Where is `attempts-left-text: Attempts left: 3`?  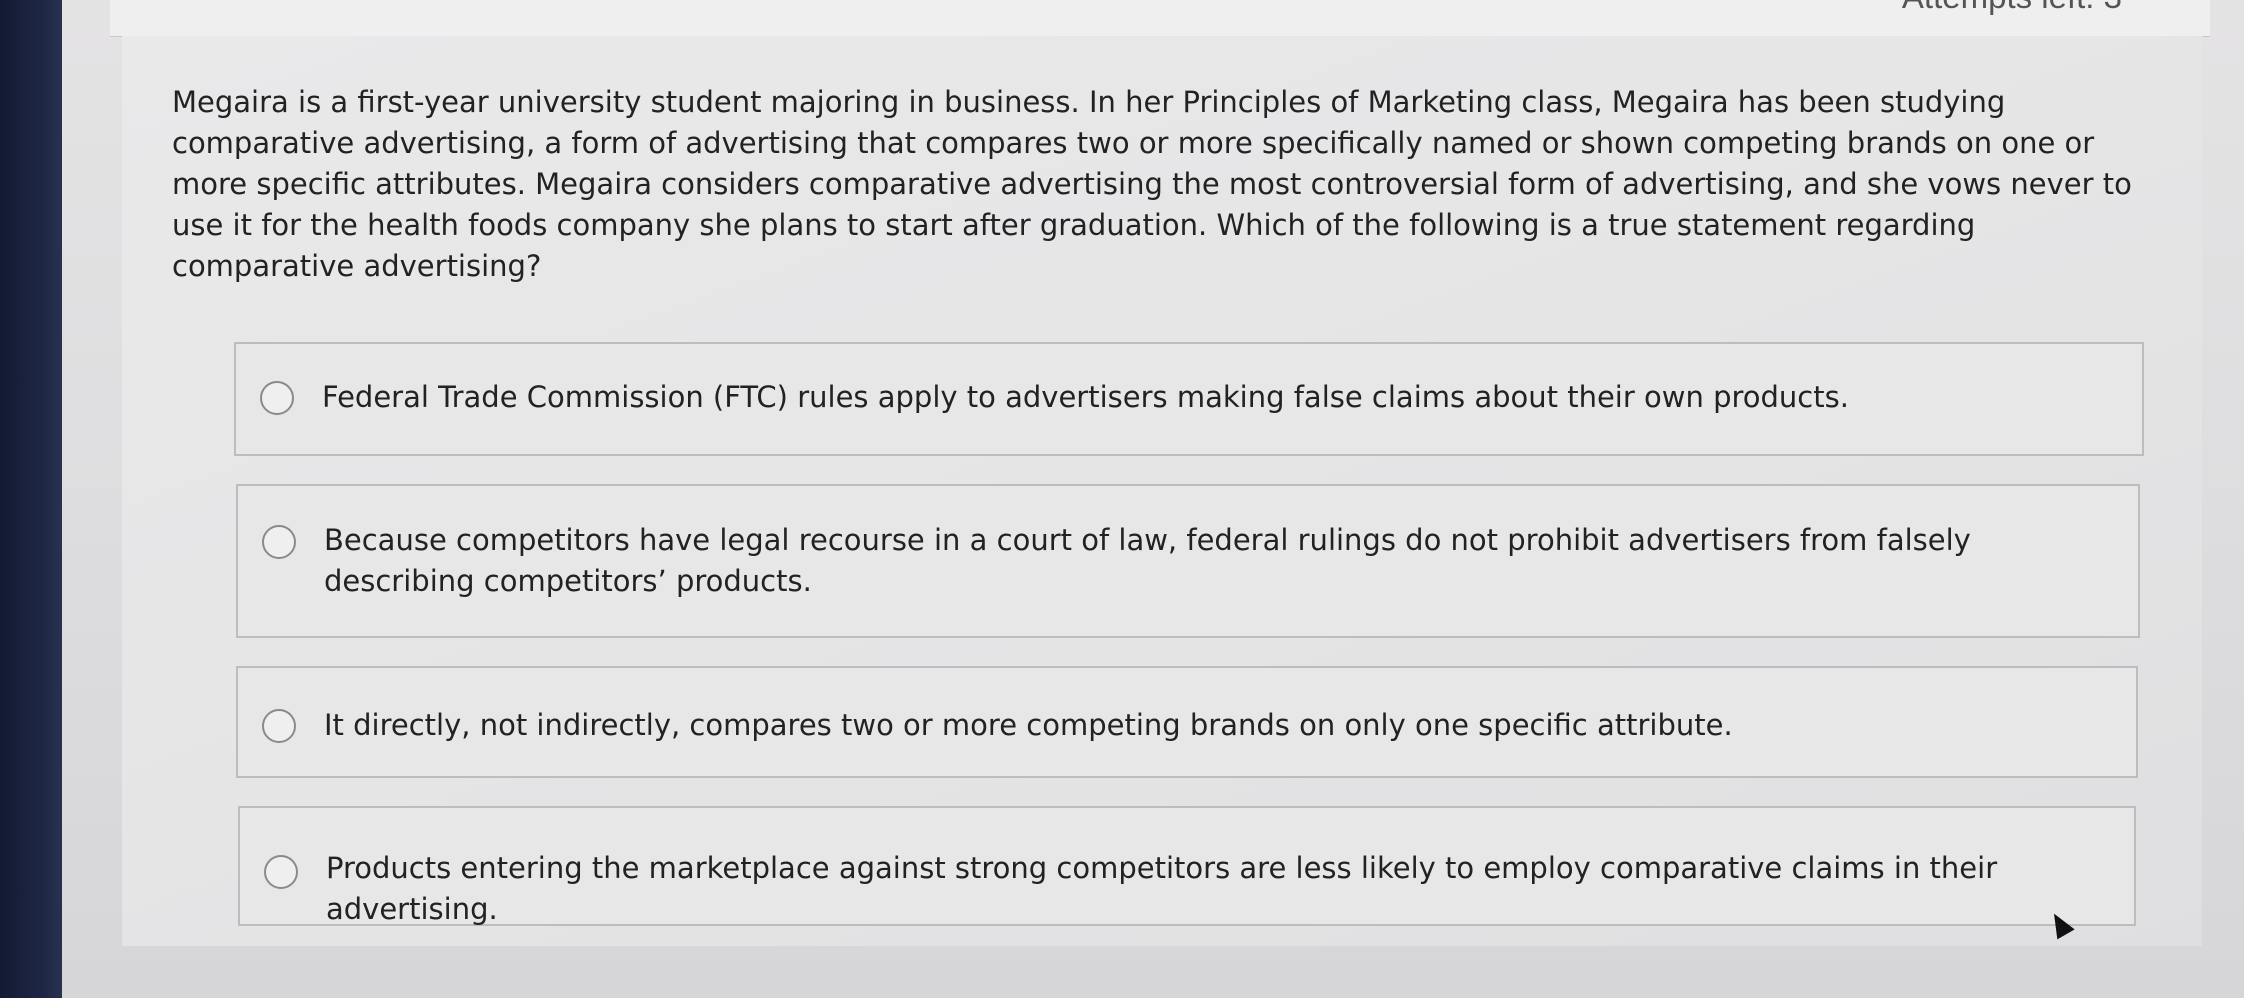 attempts-left-text: Attempts left: 3 is located at coordinates (2012, 8).